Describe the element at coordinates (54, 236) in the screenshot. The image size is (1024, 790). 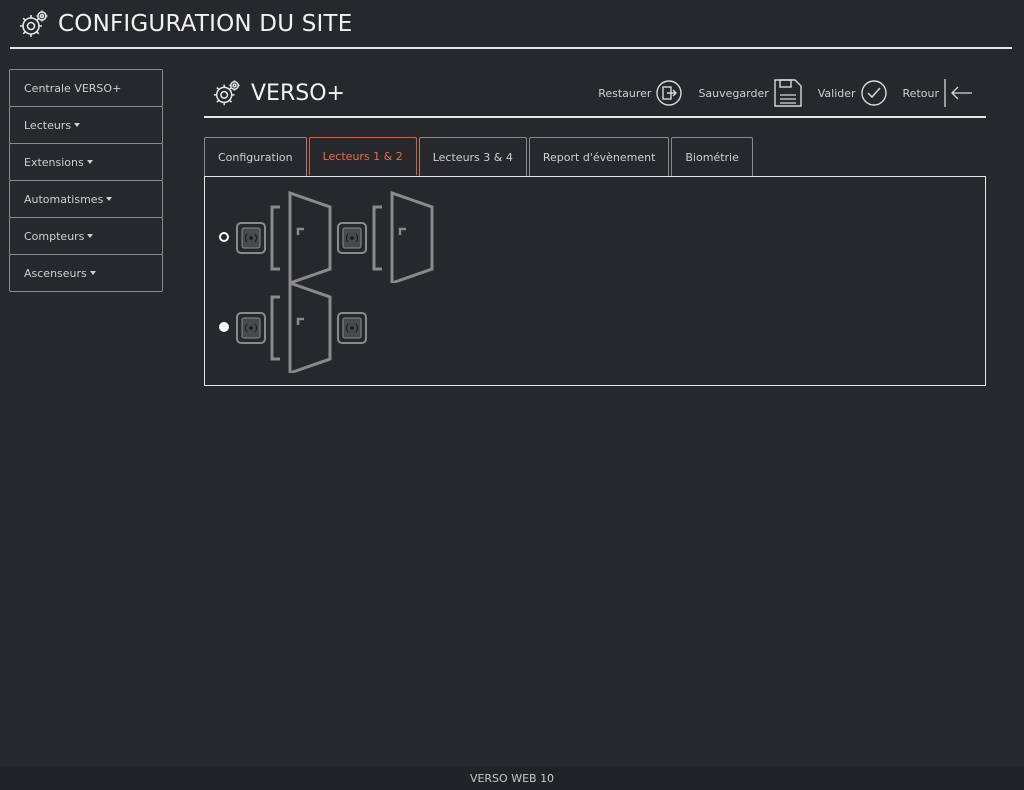
I see `sidebar-item-label: Compteurs` at that location.